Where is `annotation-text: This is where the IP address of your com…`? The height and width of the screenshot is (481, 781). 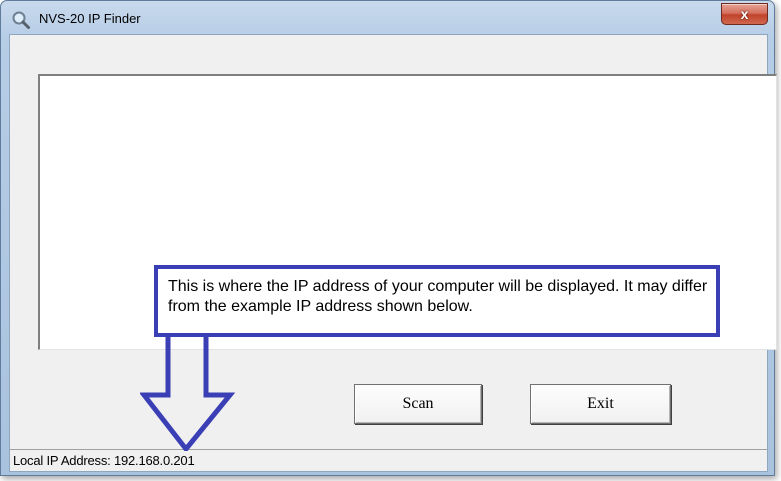
annotation-text: This is where the IP address of your com… is located at coordinates (438, 296).